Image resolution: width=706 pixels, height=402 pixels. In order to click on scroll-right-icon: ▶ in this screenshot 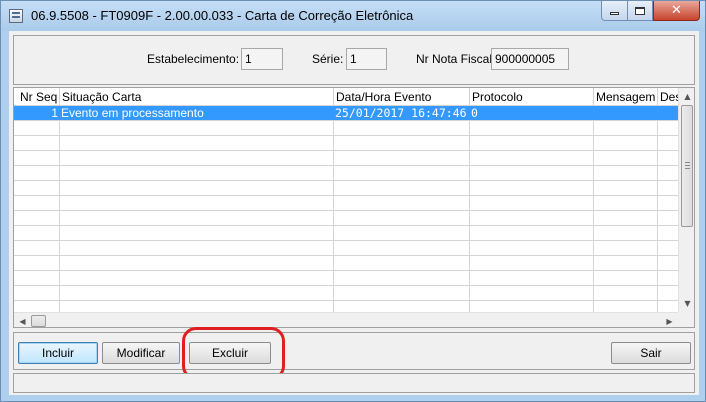, I will do `click(669, 320)`.